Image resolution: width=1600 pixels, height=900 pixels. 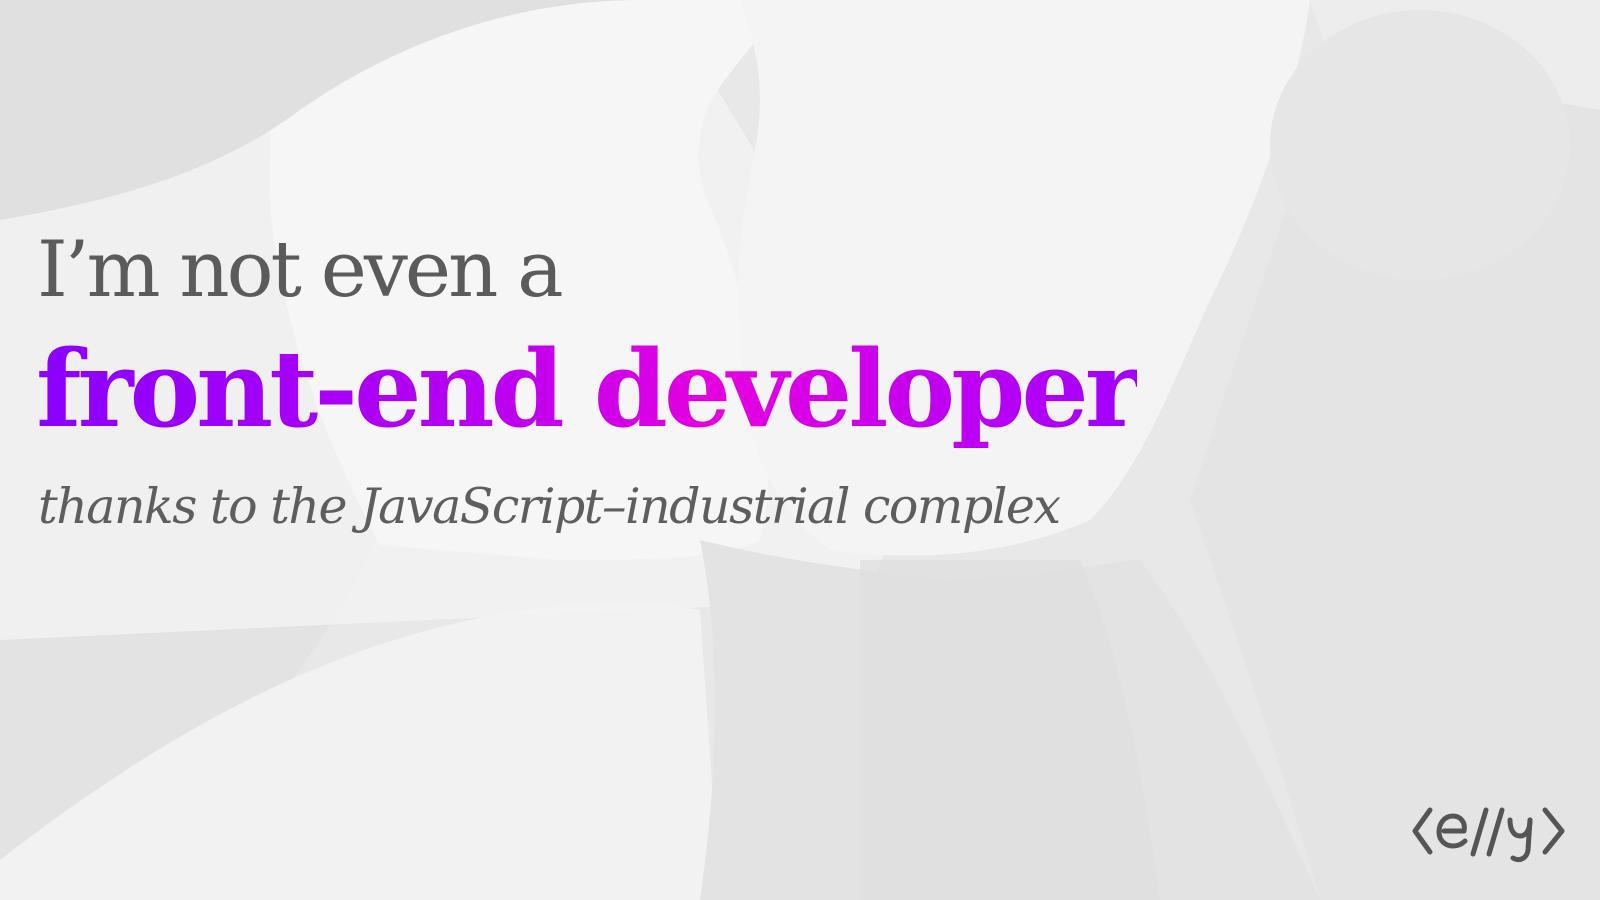 What do you see at coordinates (588, 388) in the screenshot?
I see `headline: front-end developer` at bounding box center [588, 388].